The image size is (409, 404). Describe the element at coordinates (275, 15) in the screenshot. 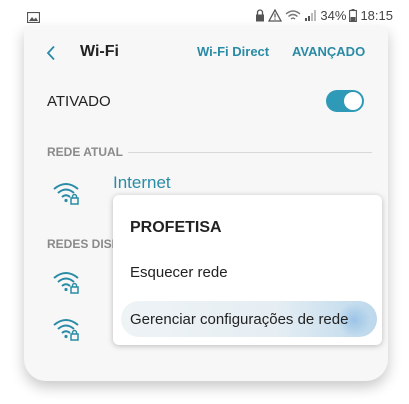

I see `warning-icon` at that location.